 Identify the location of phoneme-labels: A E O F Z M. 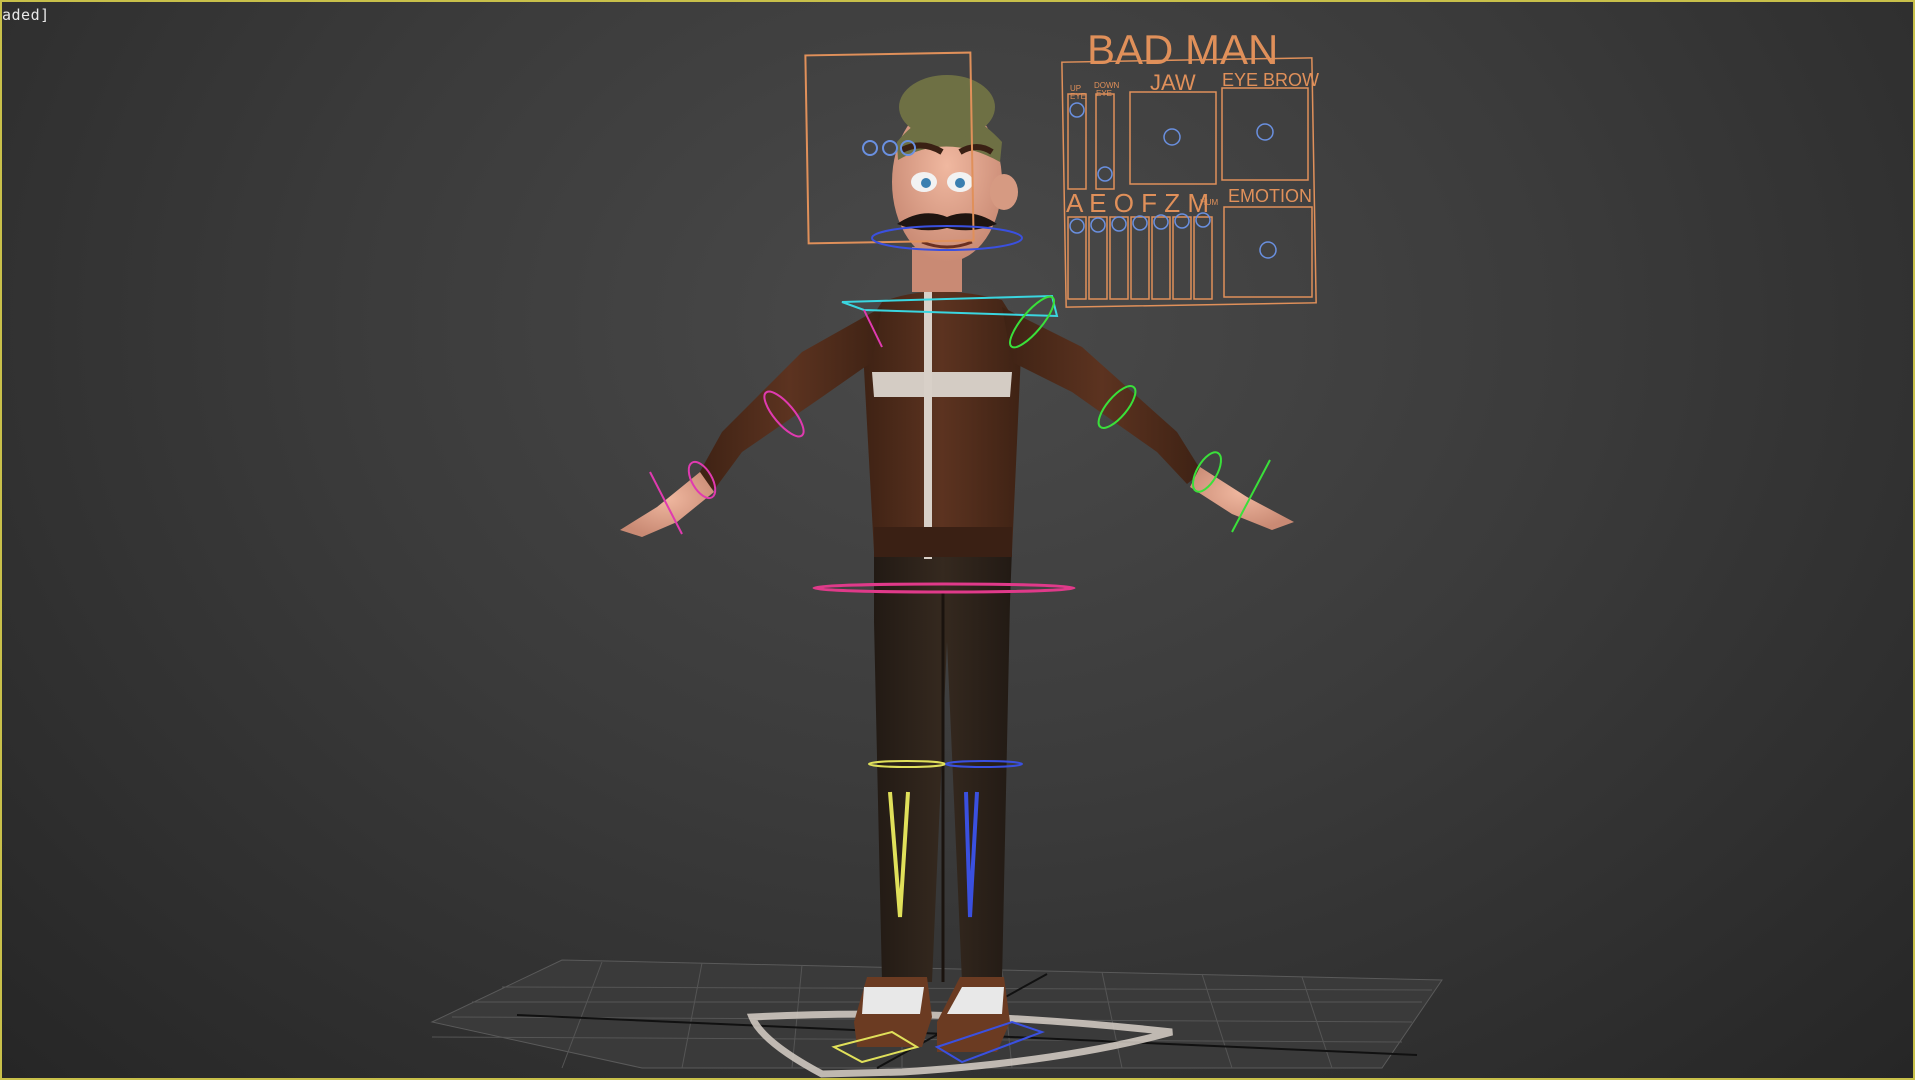
(1137, 203).